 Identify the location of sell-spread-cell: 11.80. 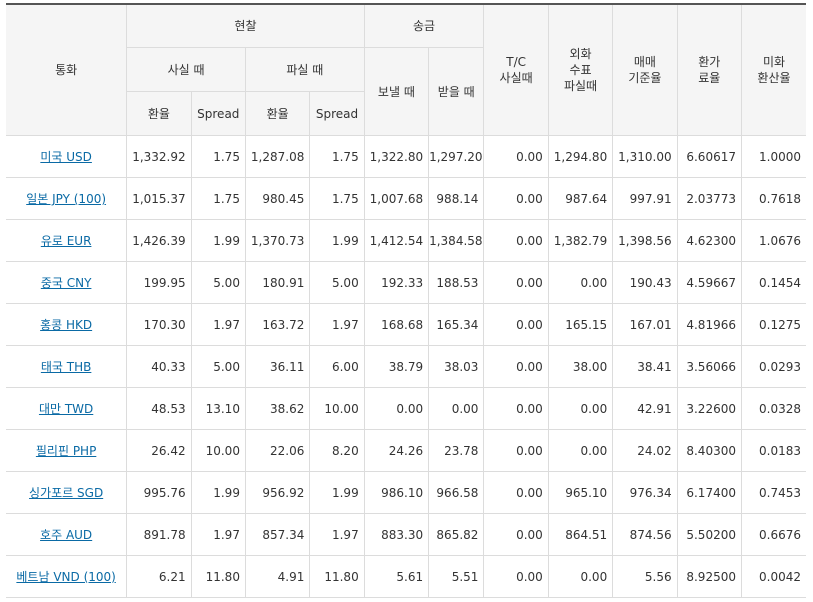
(337, 576).